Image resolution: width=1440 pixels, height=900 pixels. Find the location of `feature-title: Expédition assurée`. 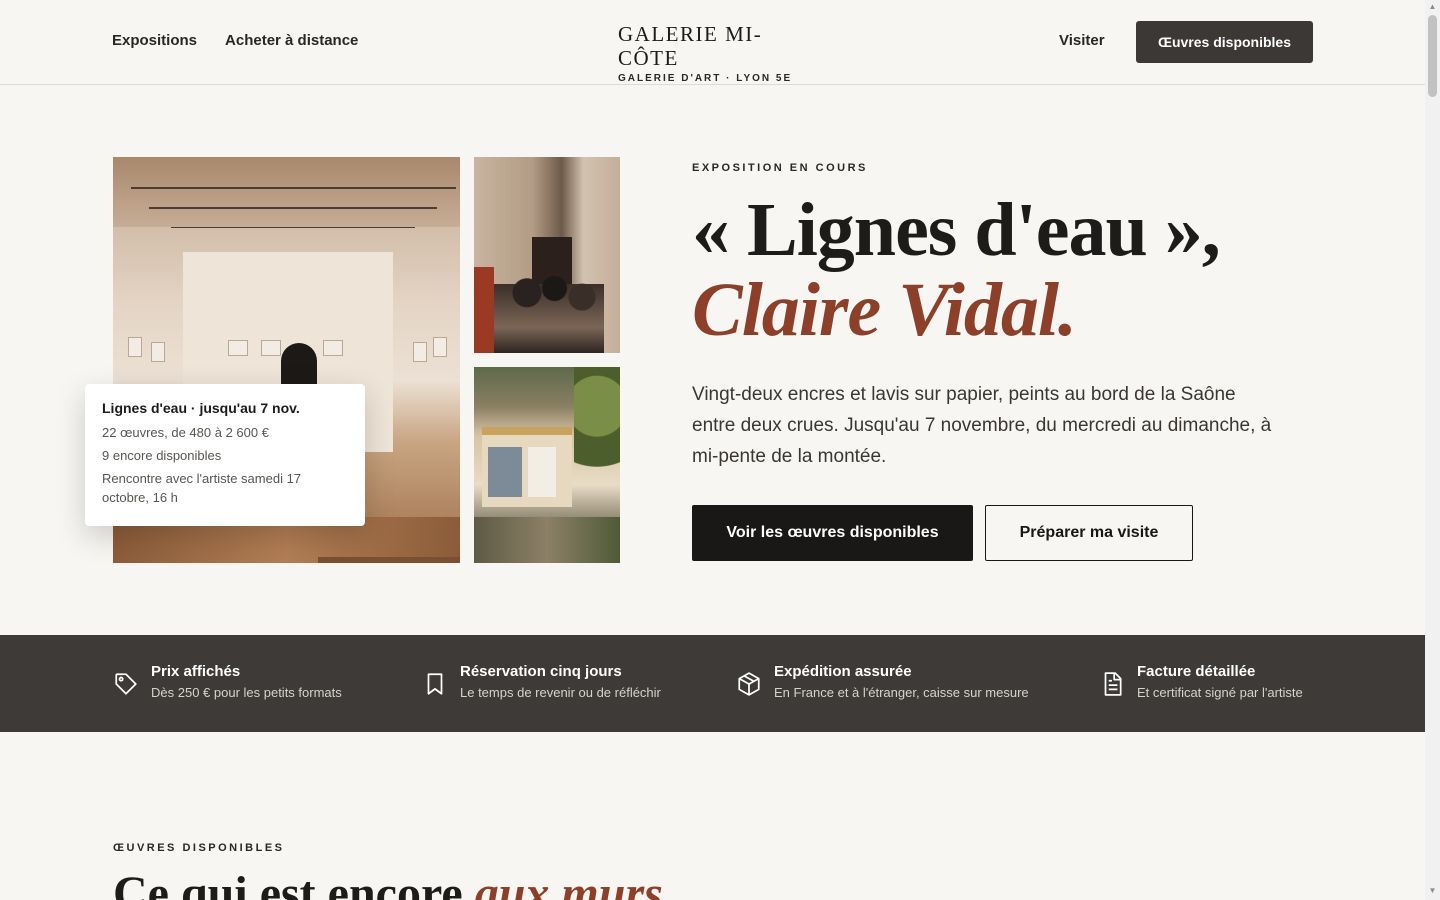

feature-title: Expédition assurée is located at coordinates (843, 671).